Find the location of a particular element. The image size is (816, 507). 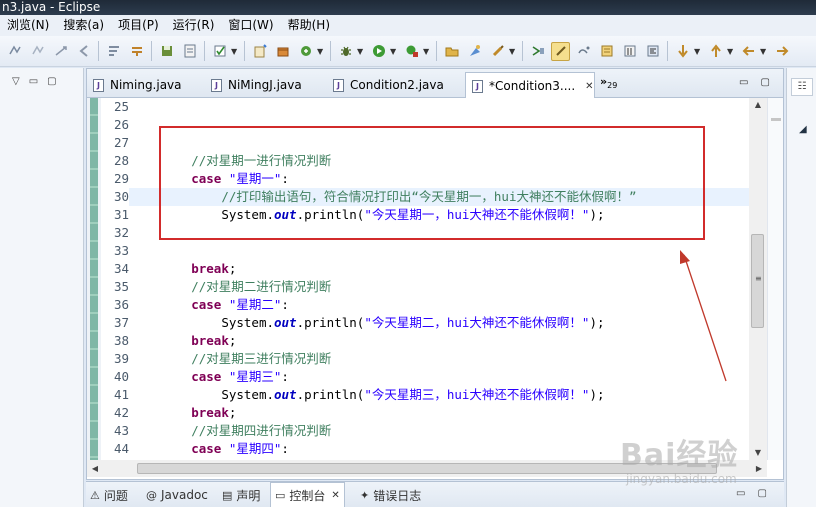

debug-icon is located at coordinates (345, 51).